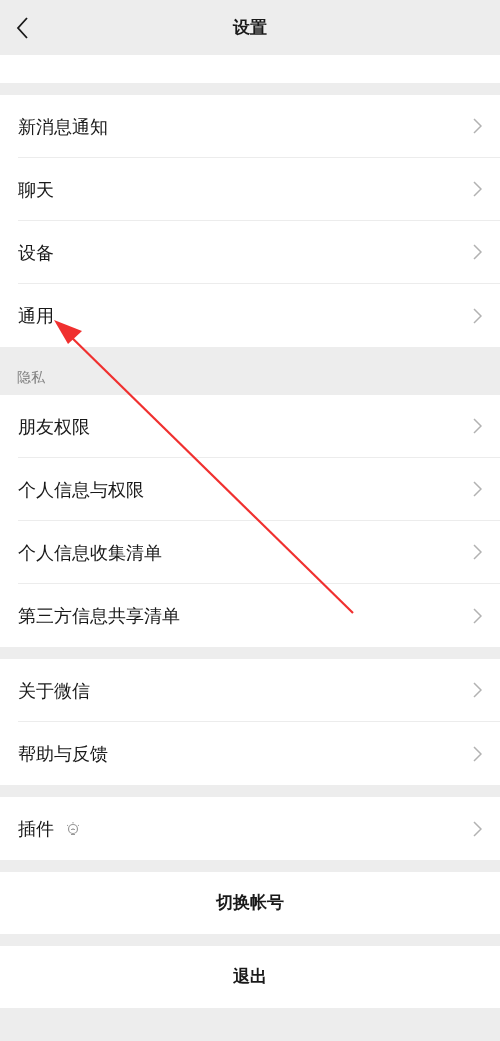 Image resolution: width=500 pixels, height=1041 pixels. I want to click on settings-row: 第三方信息共享清单, so click(259, 615).